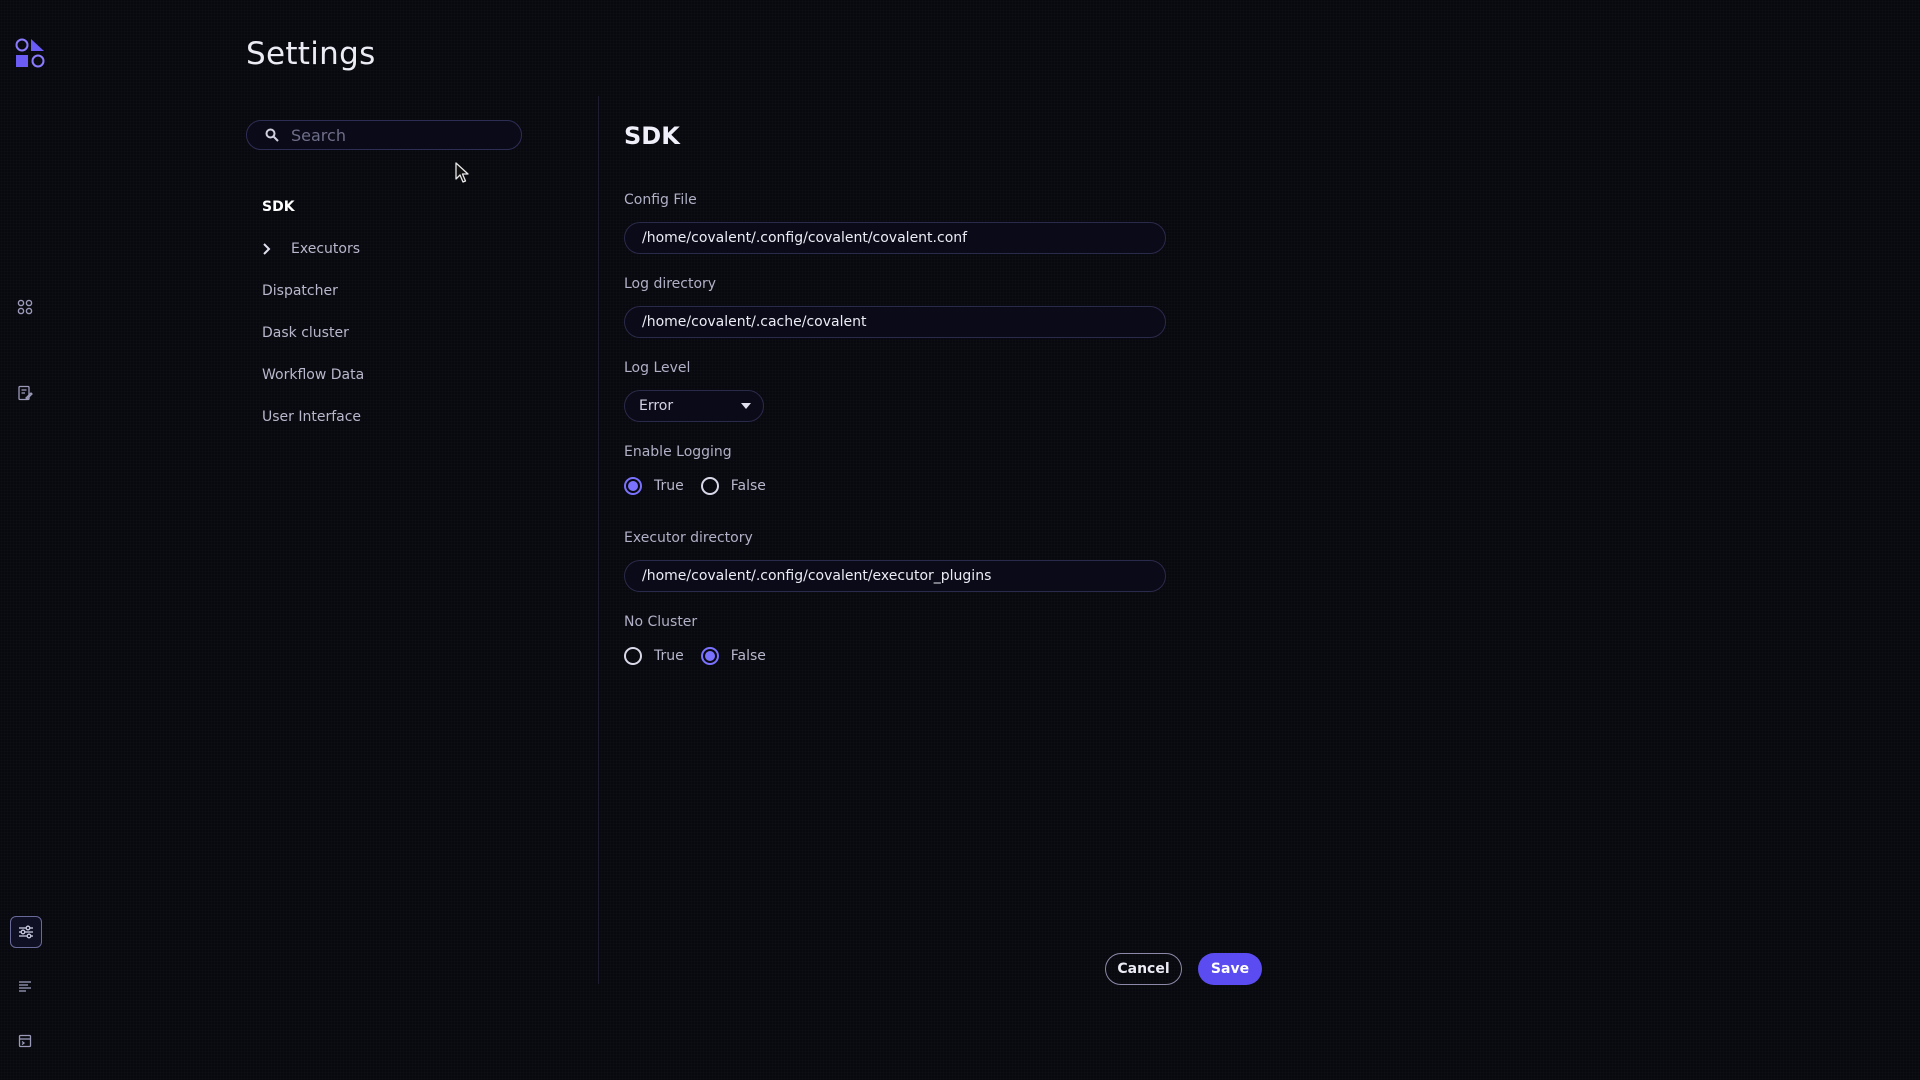 Image resolution: width=1920 pixels, height=1080 pixels. Describe the element at coordinates (300, 291) in the screenshot. I see `nav-item-label: Dispatcher` at that location.